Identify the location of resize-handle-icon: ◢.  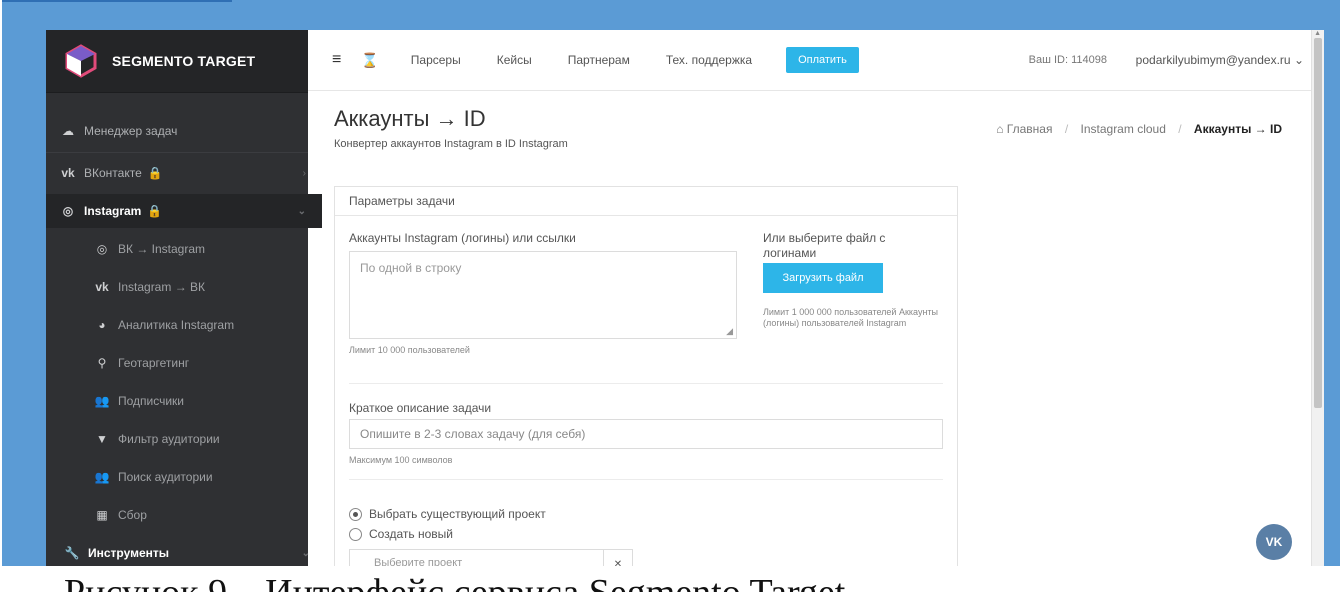
(729, 331).